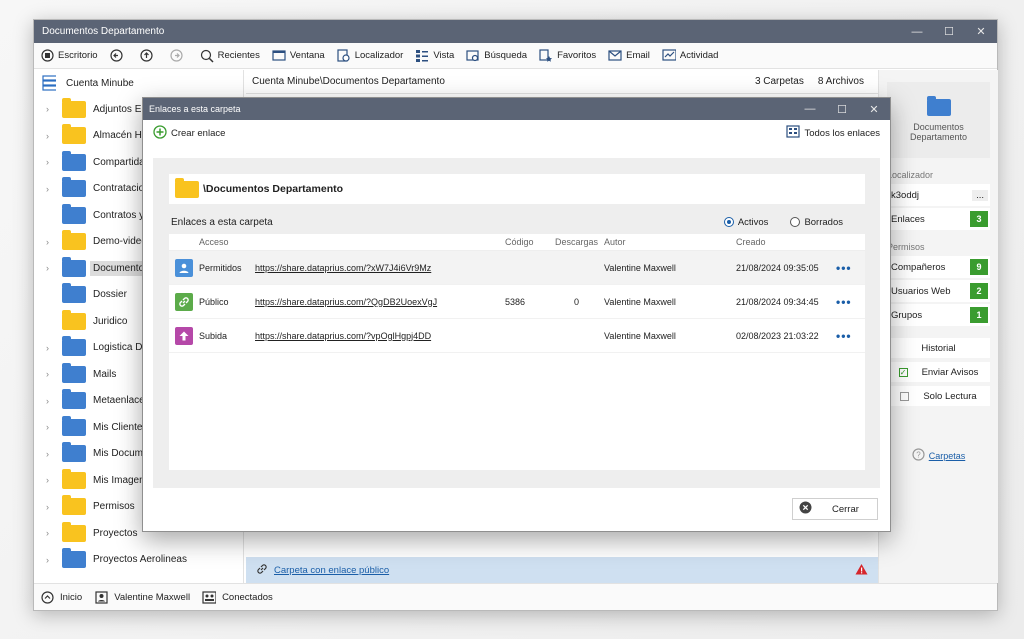 Image resolution: width=1024 pixels, height=639 pixels. I want to click on forward-button, so click(179, 56).